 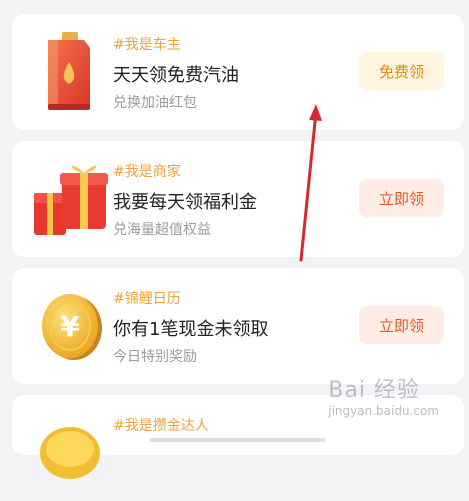 What do you see at coordinates (155, 103) in the screenshot?
I see `card-subtitle: 兑换加油红包` at bounding box center [155, 103].